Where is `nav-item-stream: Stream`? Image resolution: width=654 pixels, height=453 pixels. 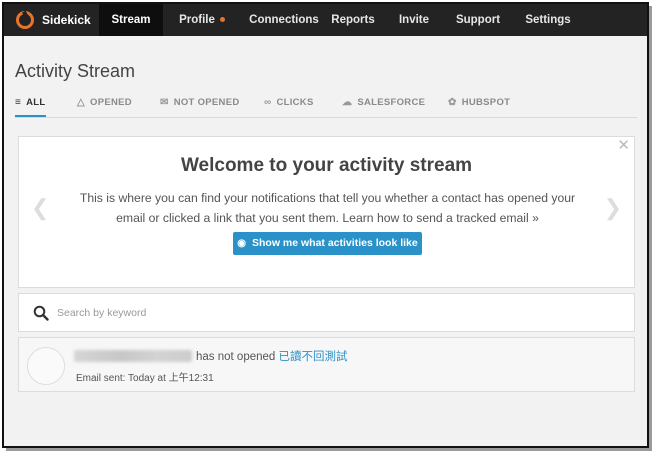 nav-item-stream: Stream is located at coordinates (131, 20).